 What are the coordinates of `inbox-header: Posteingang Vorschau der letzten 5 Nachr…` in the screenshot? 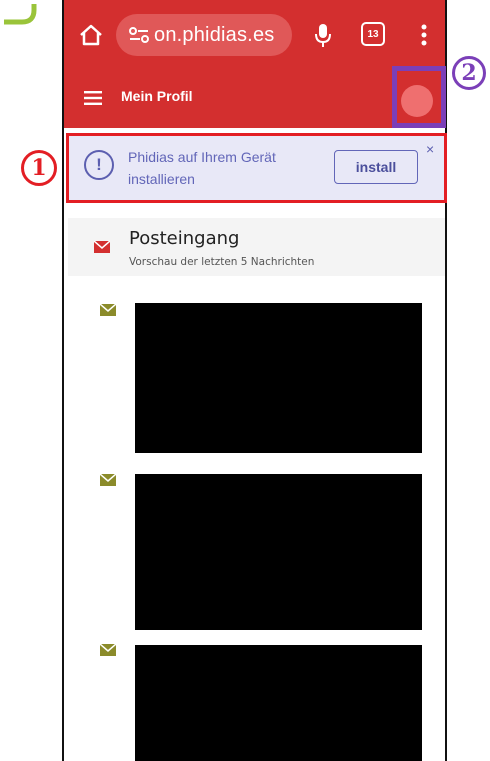 It's located at (256, 247).